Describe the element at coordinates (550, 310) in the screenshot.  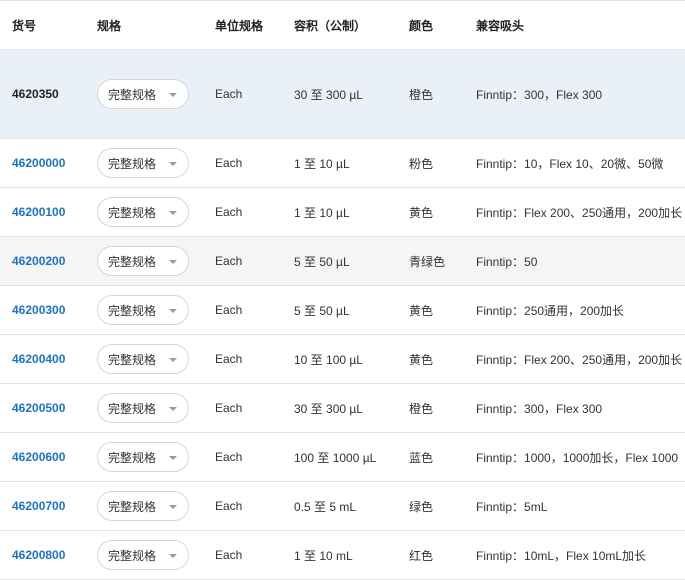
I see `compatible-tips-cell: Finntip：250通用，200加长` at that location.